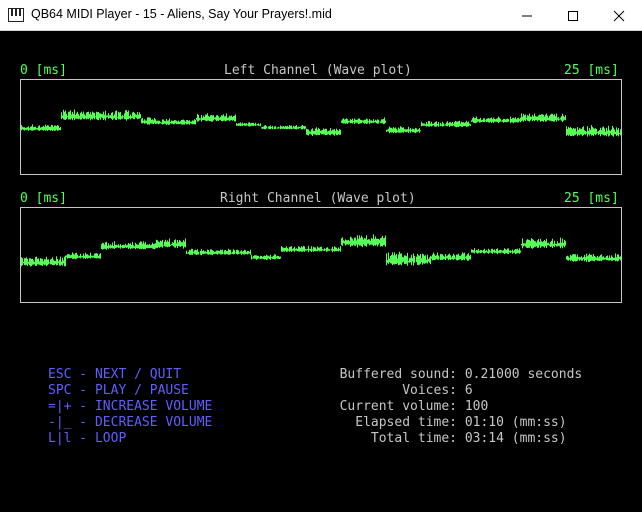 The image size is (642, 512). What do you see at coordinates (43, 70) in the screenshot?
I see `left-plot-start-label: 0 [ms]` at bounding box center [43, 70].